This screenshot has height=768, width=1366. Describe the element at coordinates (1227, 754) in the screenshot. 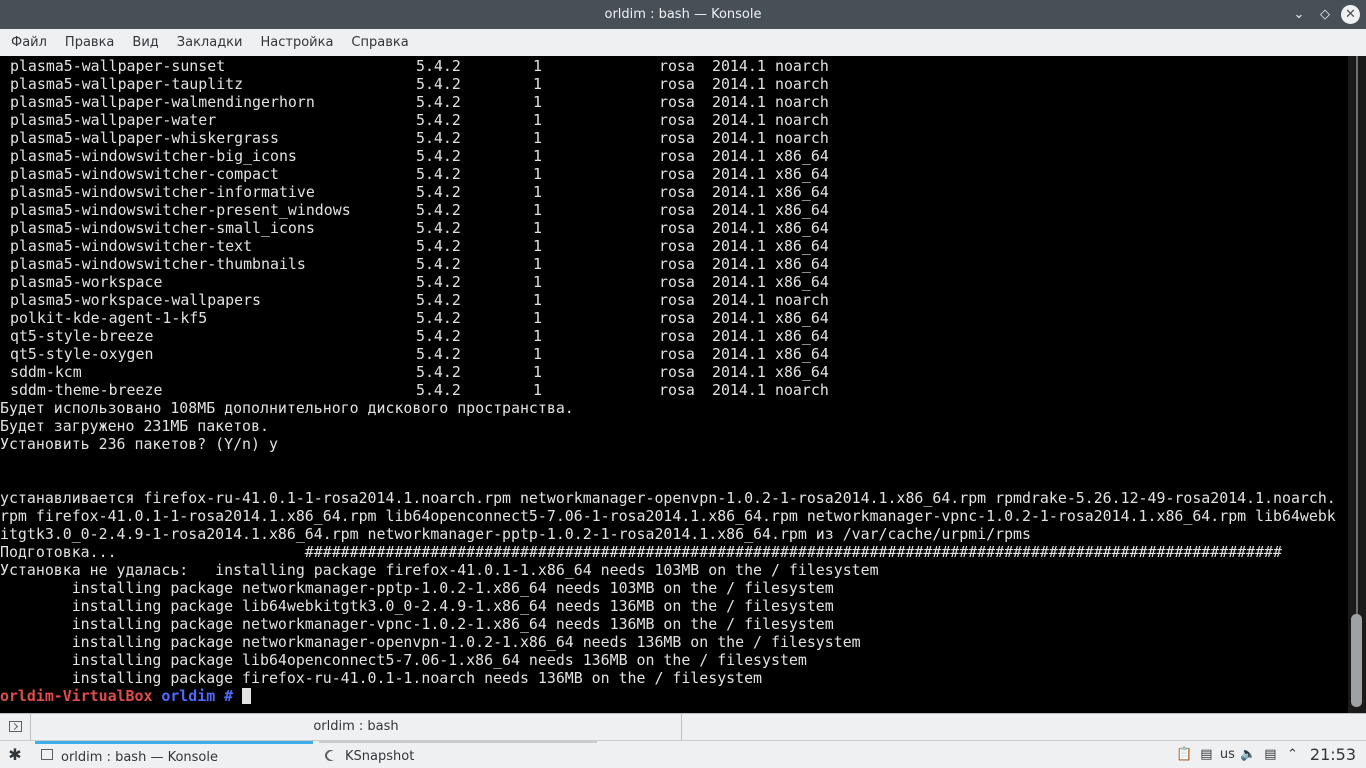

I see `keyboard-layout: us` at that location.